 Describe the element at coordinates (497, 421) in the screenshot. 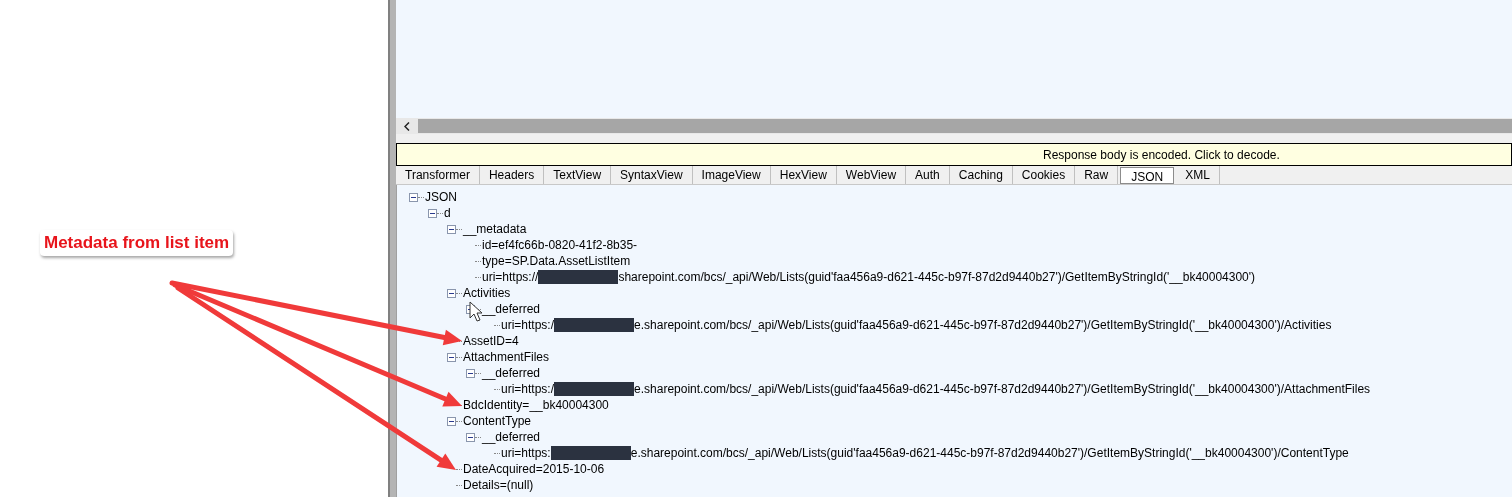

I see `tree-node-label: ContentType` at that location.